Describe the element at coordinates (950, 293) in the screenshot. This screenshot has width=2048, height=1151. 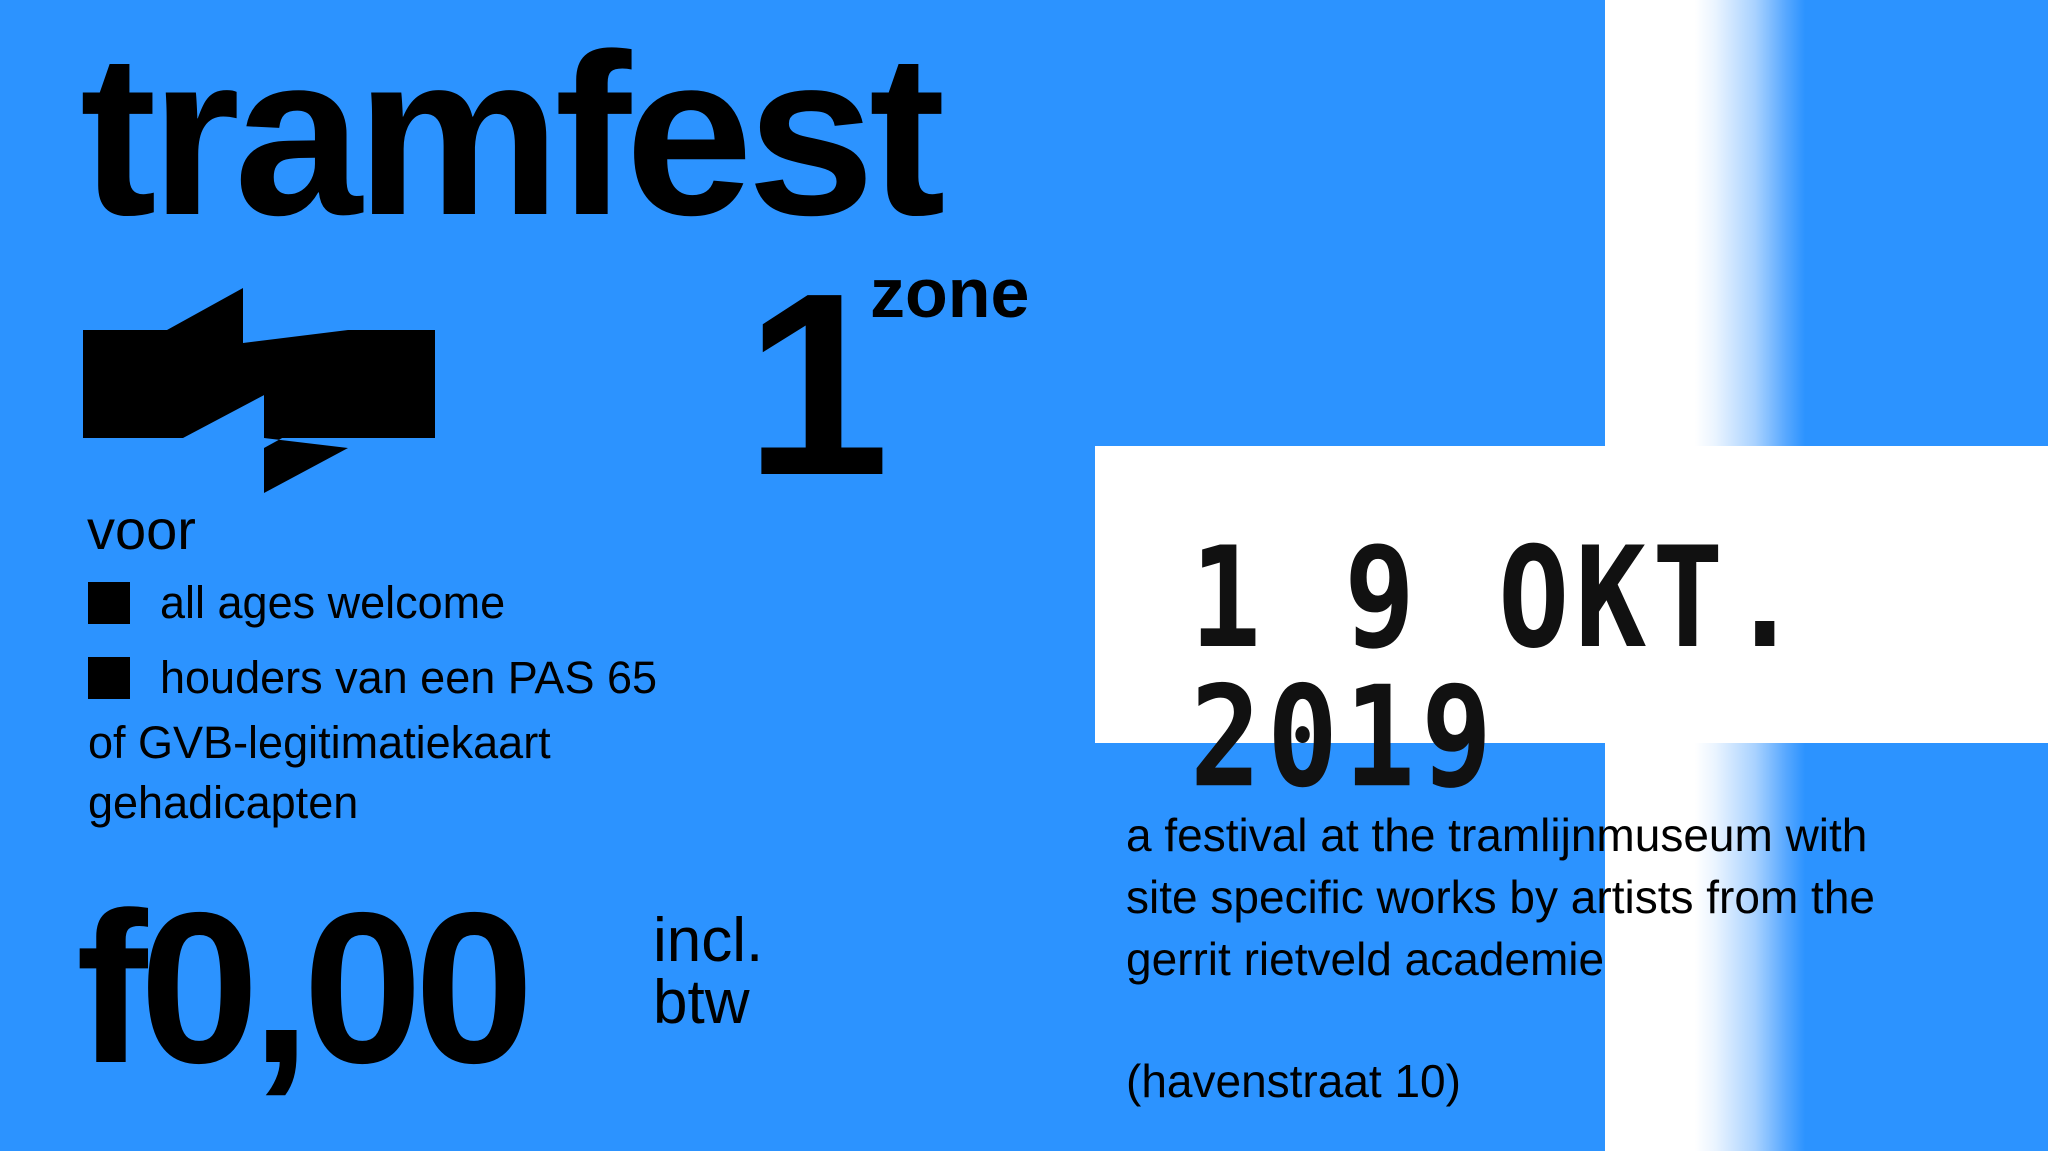
I see `zone-label: zone` at that location.